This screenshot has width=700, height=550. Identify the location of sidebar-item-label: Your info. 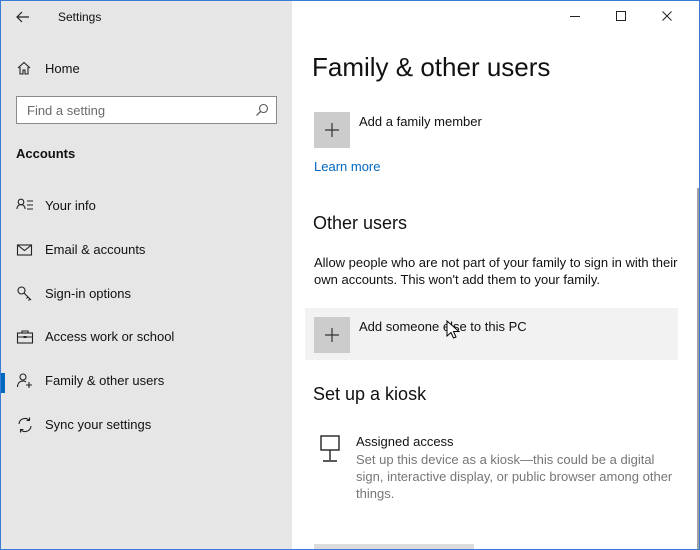
(70, 205).